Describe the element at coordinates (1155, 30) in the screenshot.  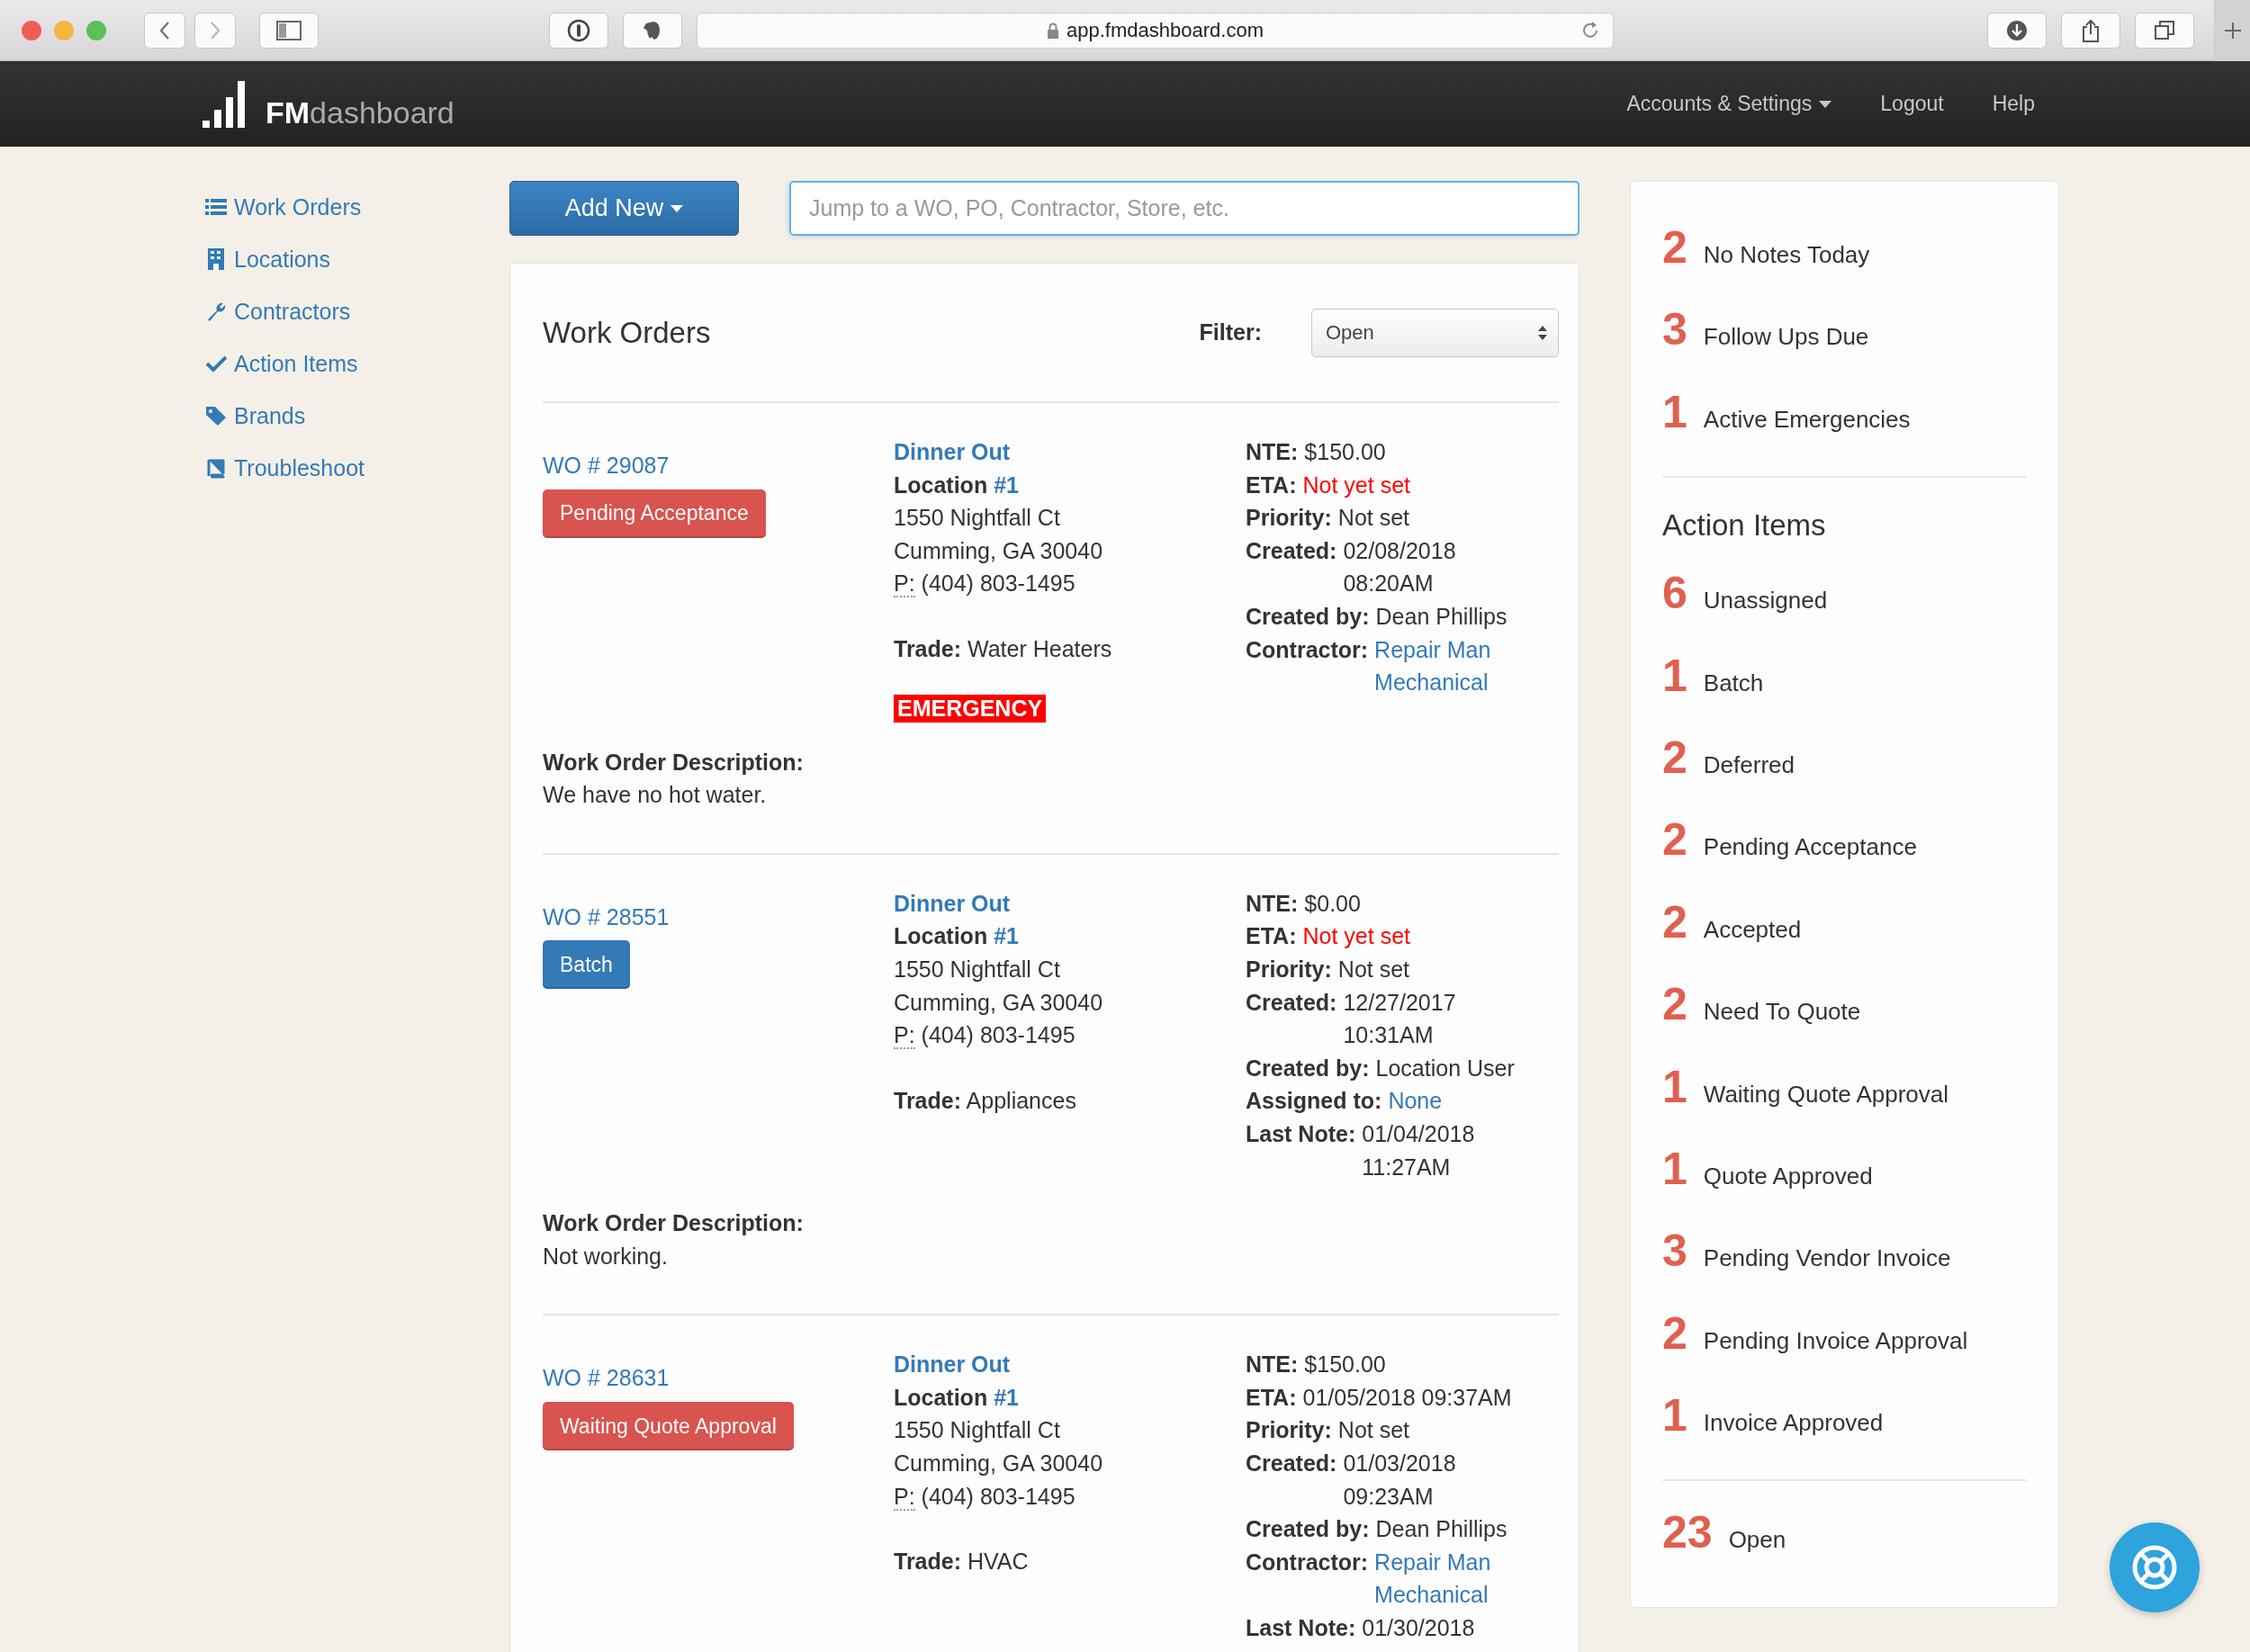
I see `address-bar: app.fmdashboard.com` at that location.